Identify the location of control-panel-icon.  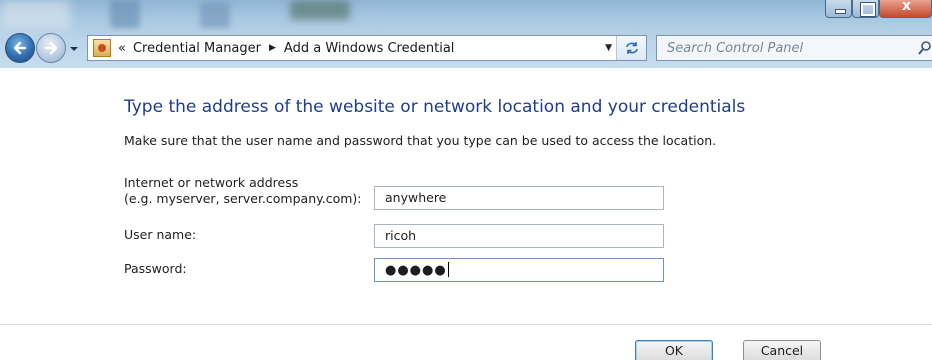
(102, 48).